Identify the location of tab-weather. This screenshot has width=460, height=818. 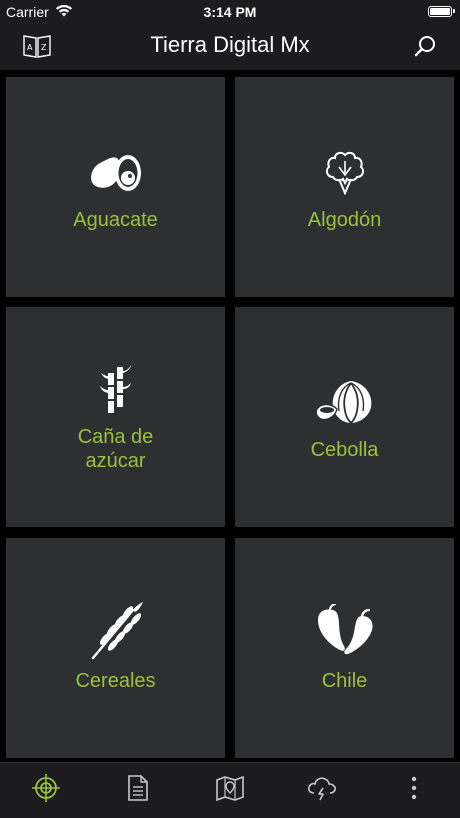
(322, 790).